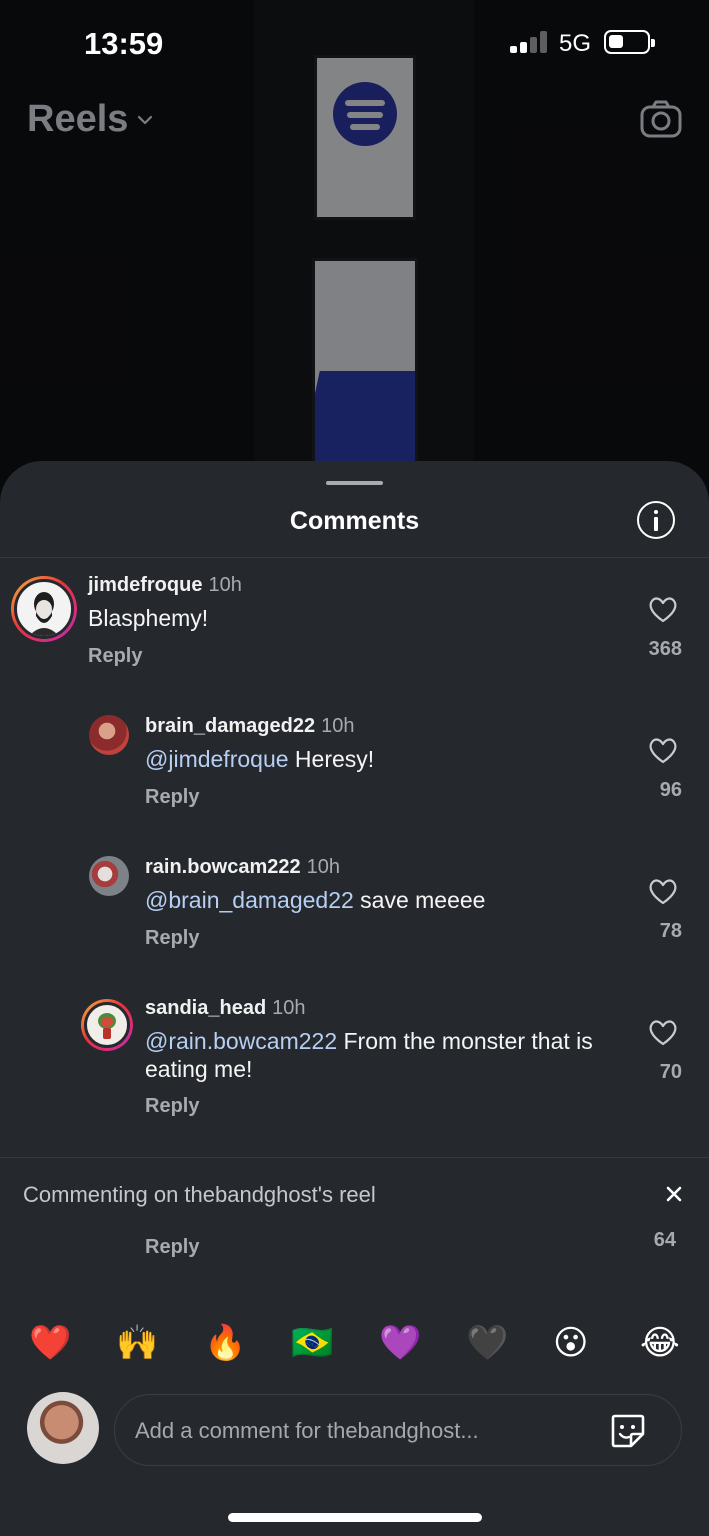  Describe the element at coordinates (670, 931) in the screenshot. I see `like-count: 78` at that location.